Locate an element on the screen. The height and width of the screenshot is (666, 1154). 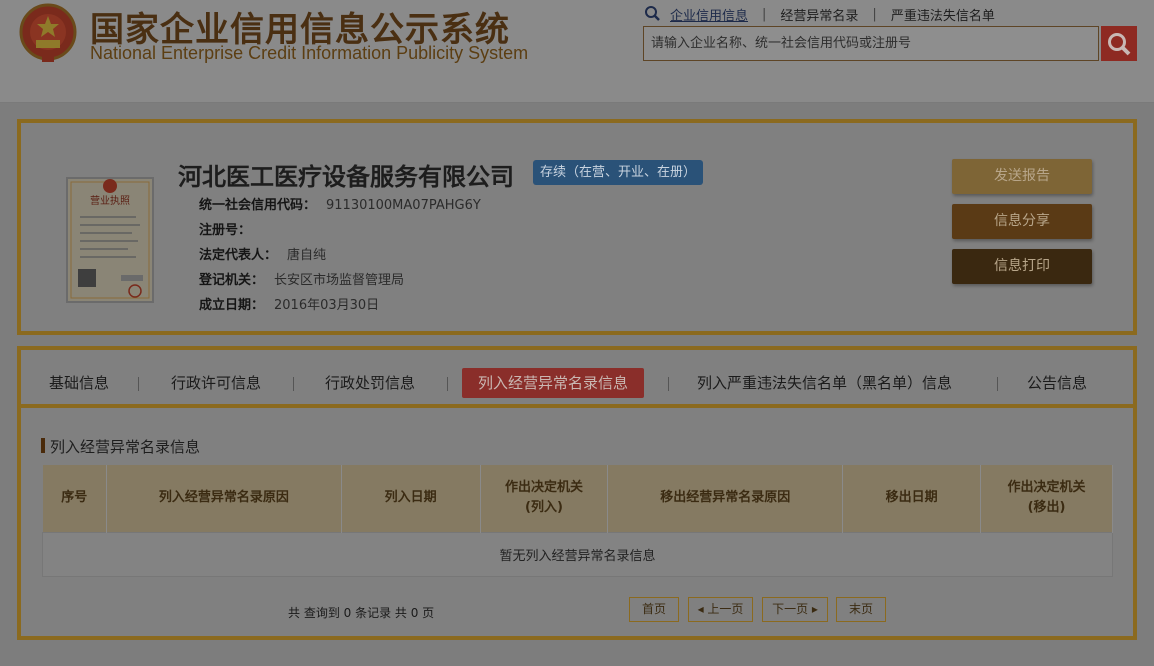
info-row-legal-rep: 法定代表人： 唐自纯 is located at coordinates (262, 253).